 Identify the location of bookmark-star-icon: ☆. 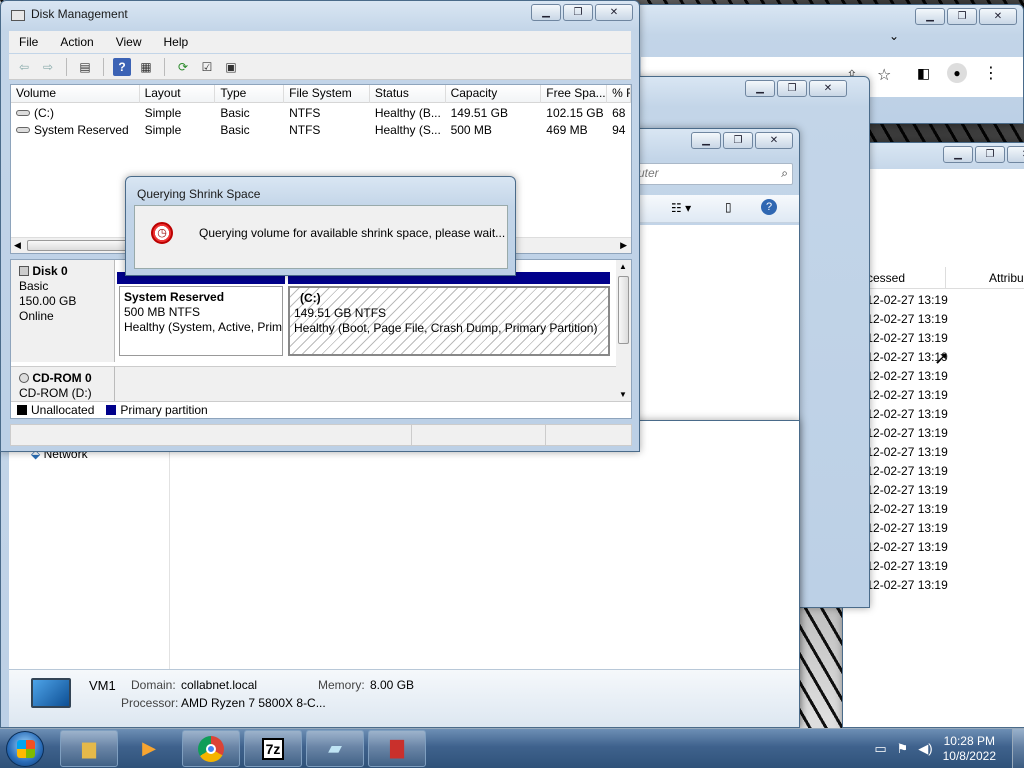
(884, 75).